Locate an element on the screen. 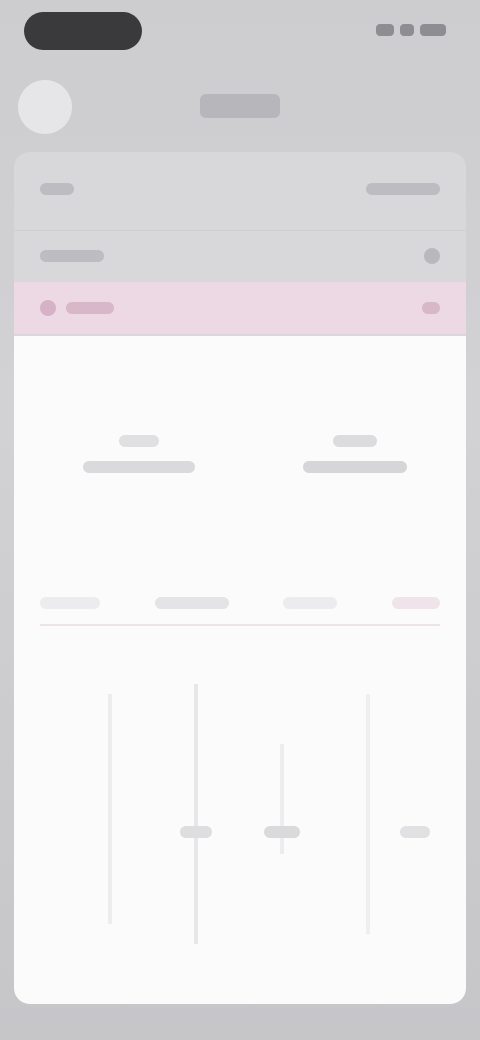 The image size is (480, 1040). summary-right-value-placeholder is located at coordinates (355, 441).